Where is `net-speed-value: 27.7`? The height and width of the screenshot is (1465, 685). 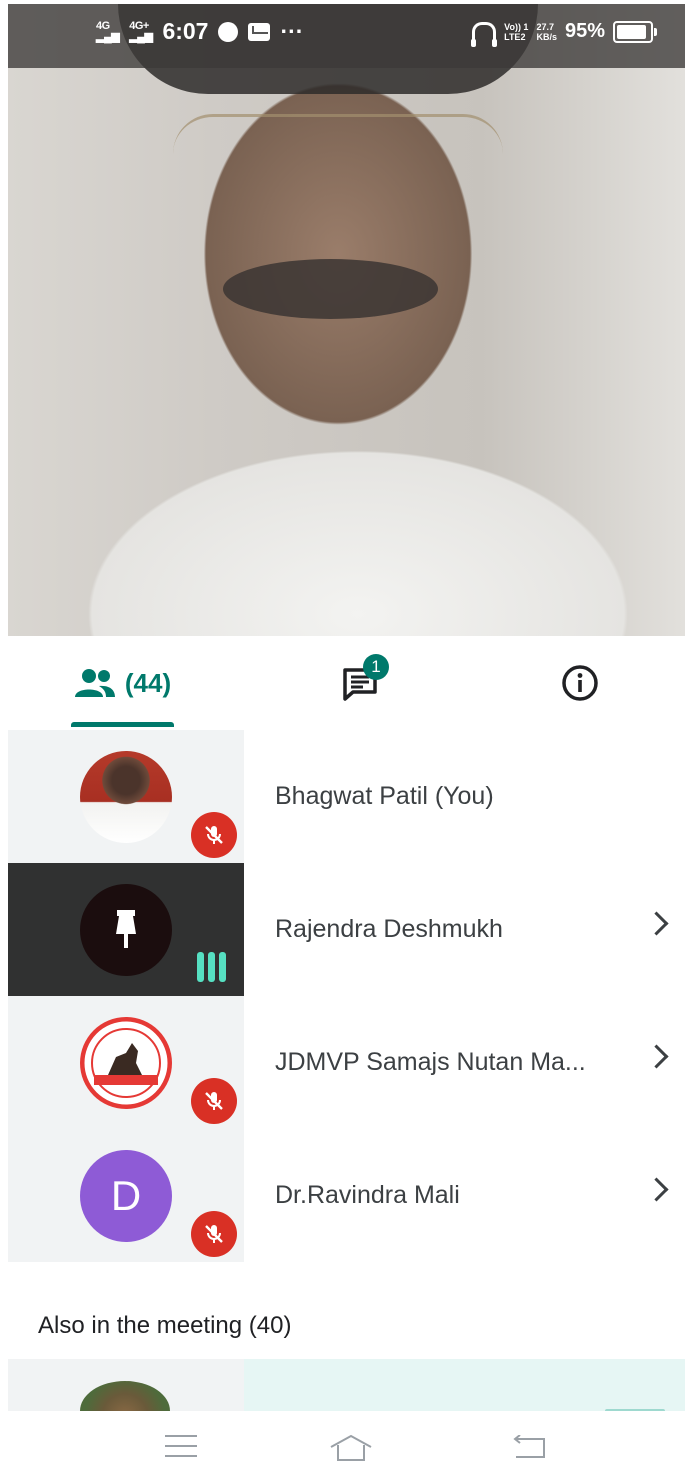
net-speed-value: 27.7 is located at coordinates (545, 26).